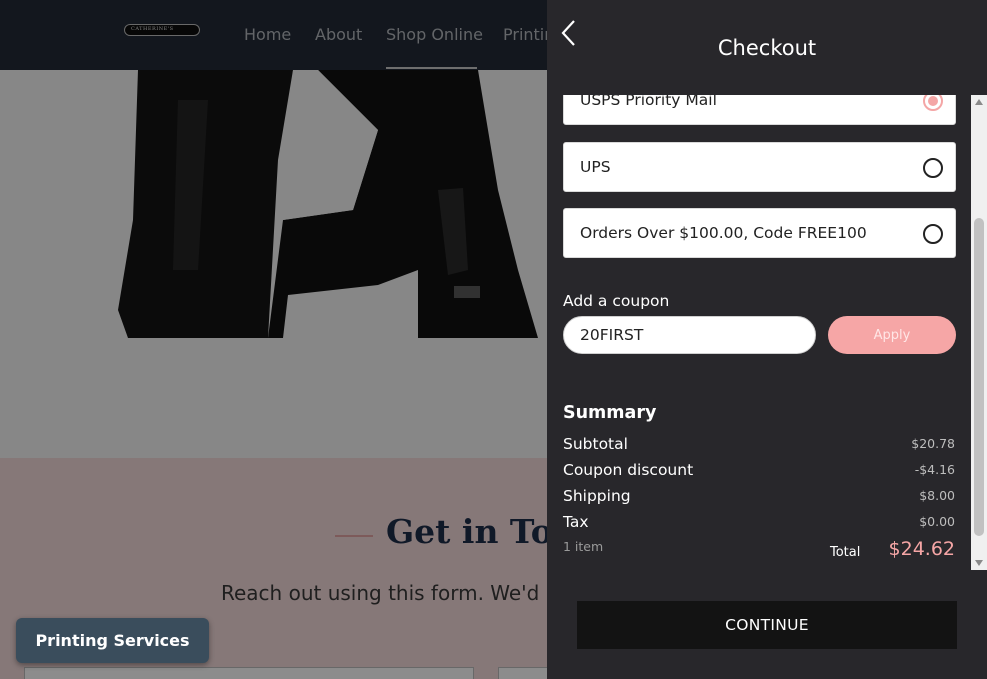  What do you see at coordinates (767, 625) in the screenshot?
I see `continue-button: CONTINUE` at bounding box center [767, 625].